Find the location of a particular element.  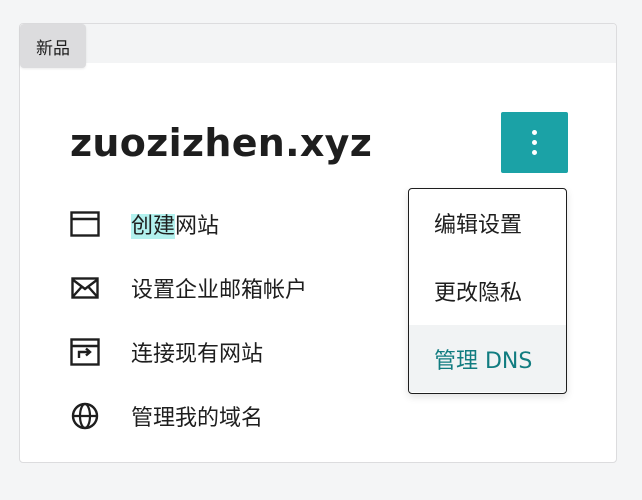

envelope-icon is located at coordinates (85, 288).